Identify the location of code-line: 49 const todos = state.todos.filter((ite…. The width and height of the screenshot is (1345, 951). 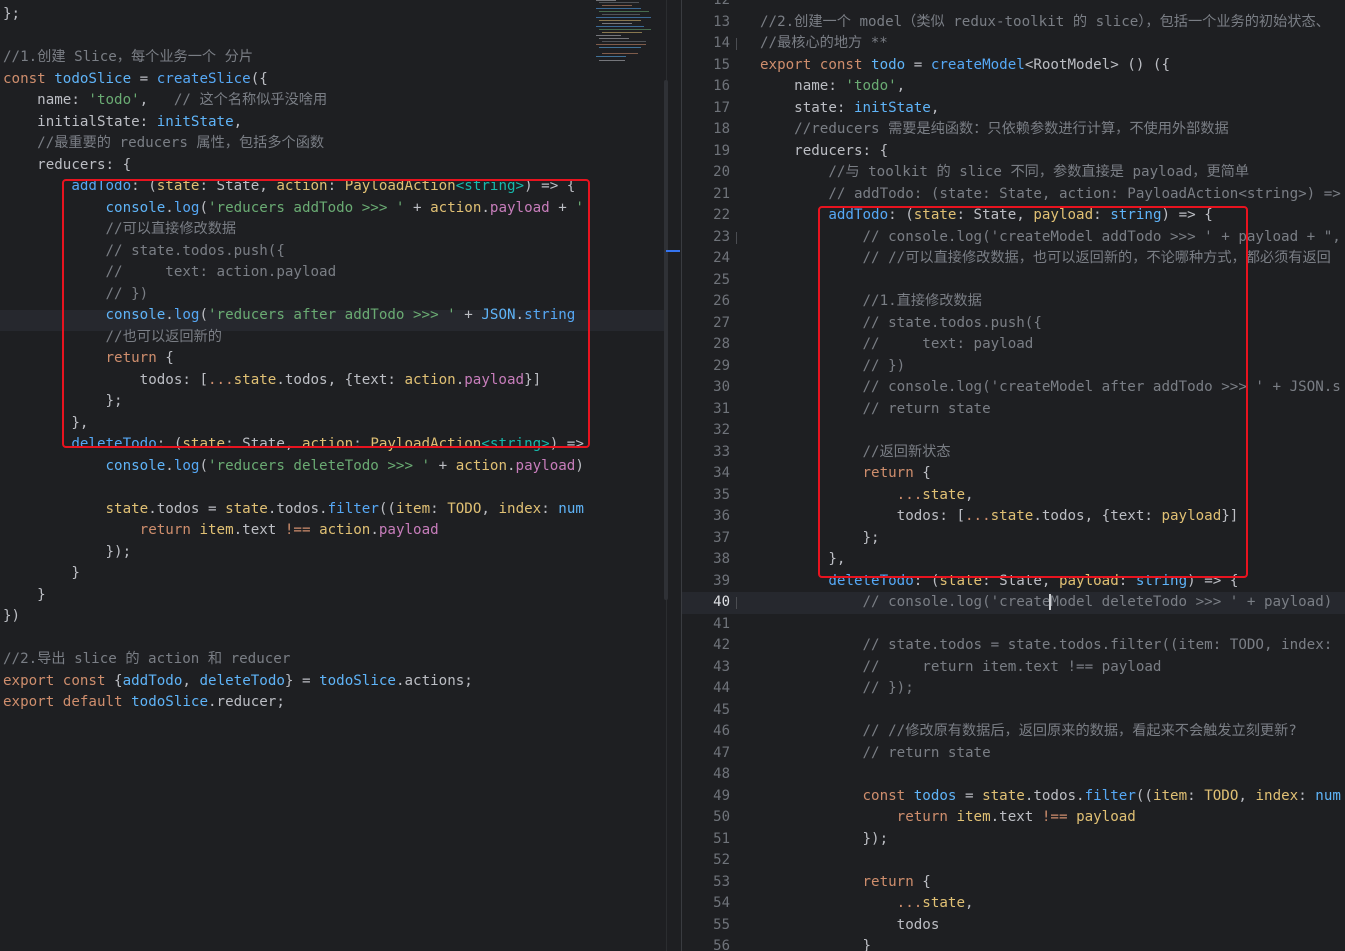
(1013, 797).